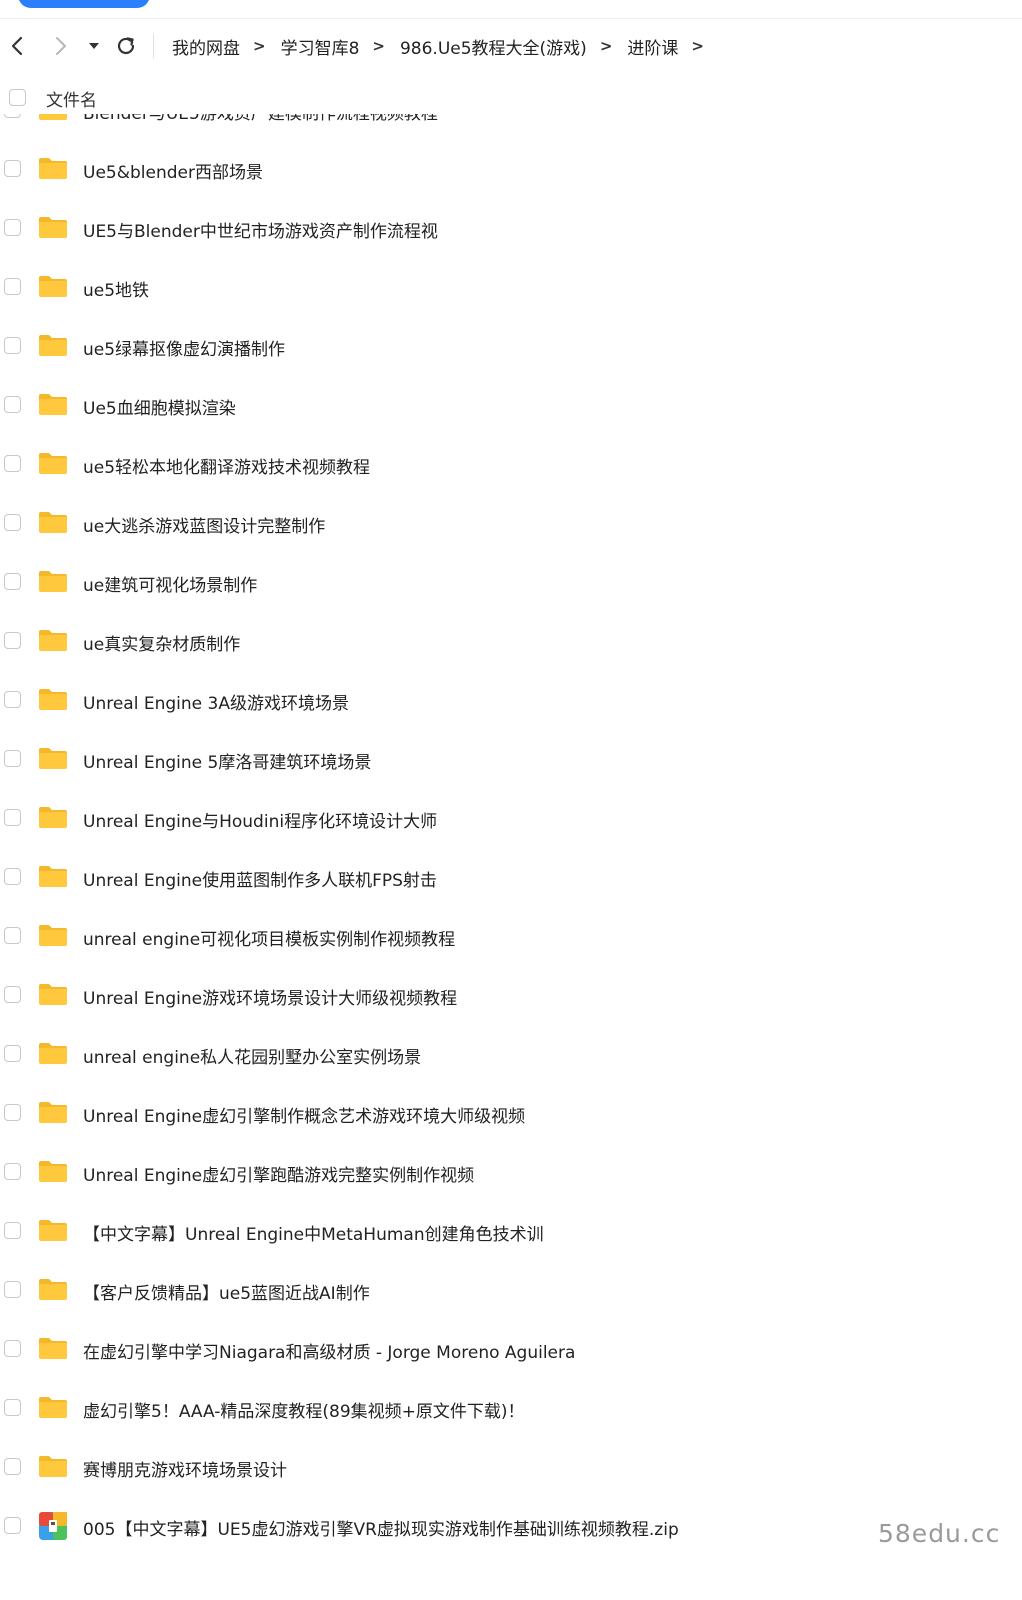 The height and width of the screenshot is (1600, 1022). What do you see at coordinates (511, 1054) in the screenshot?
I see `file-row: unreal engine私人花园别墅办公室实例场景` at bounding box center [511, 1054].